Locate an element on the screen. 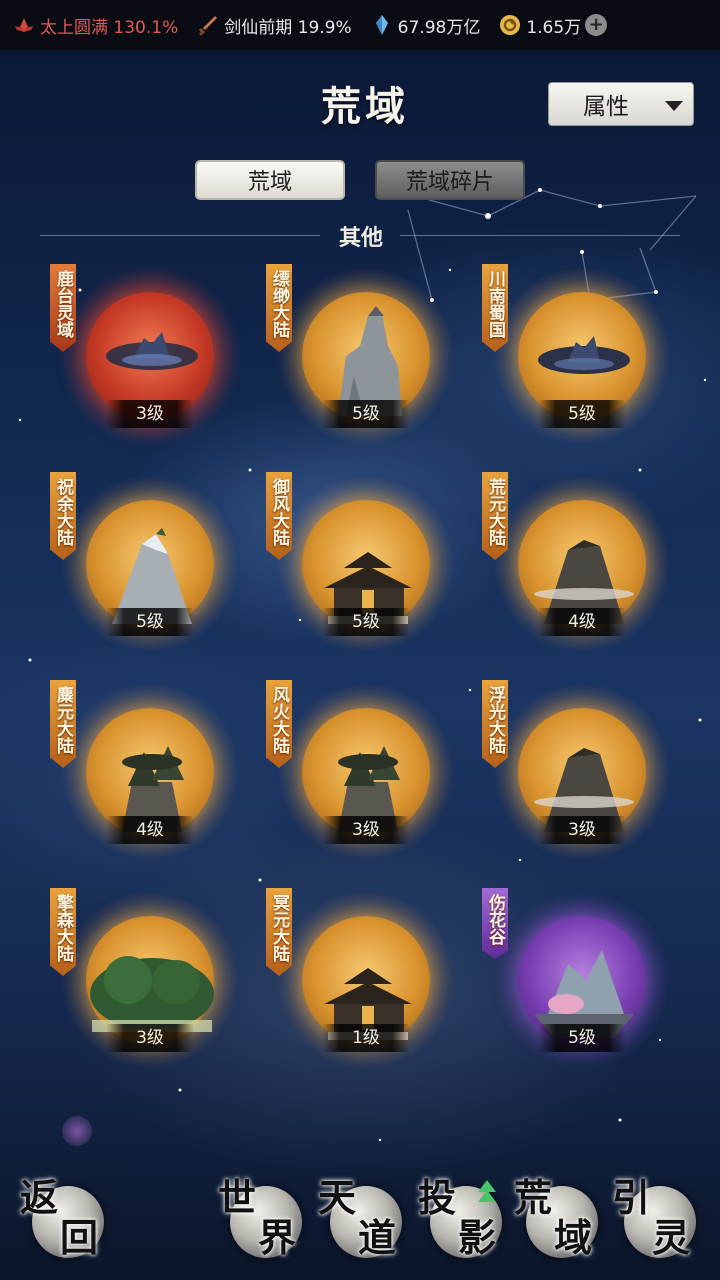  realm-name-banner: 浮光大陆 is located at coordinates (495, 724).